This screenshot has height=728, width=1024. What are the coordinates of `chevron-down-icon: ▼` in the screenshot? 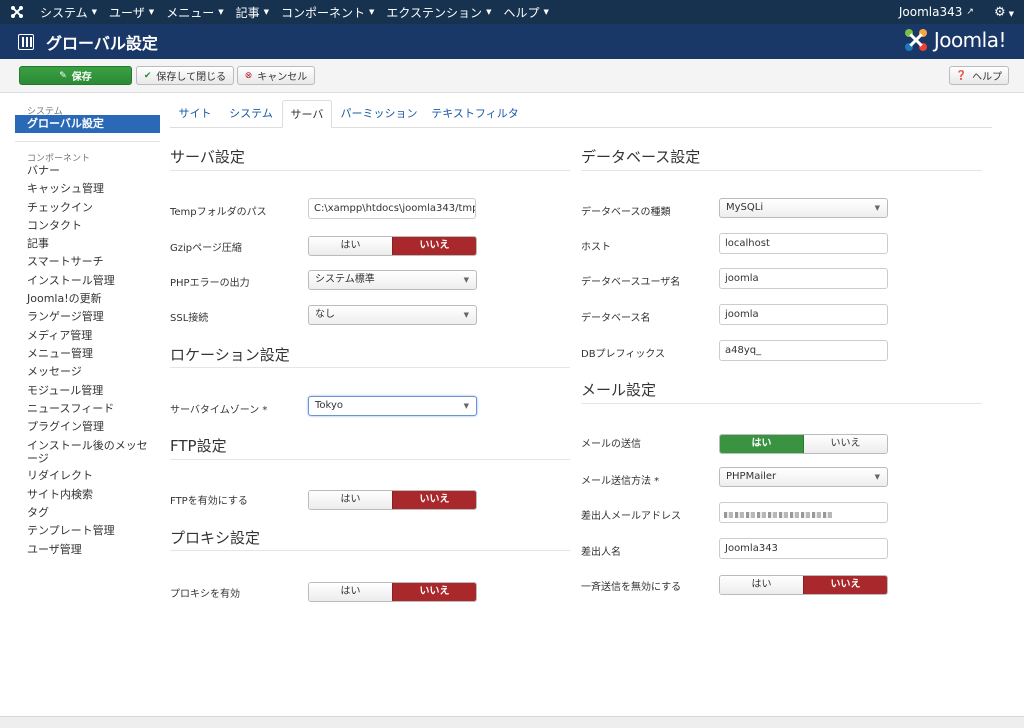 It's located at (466, 406).